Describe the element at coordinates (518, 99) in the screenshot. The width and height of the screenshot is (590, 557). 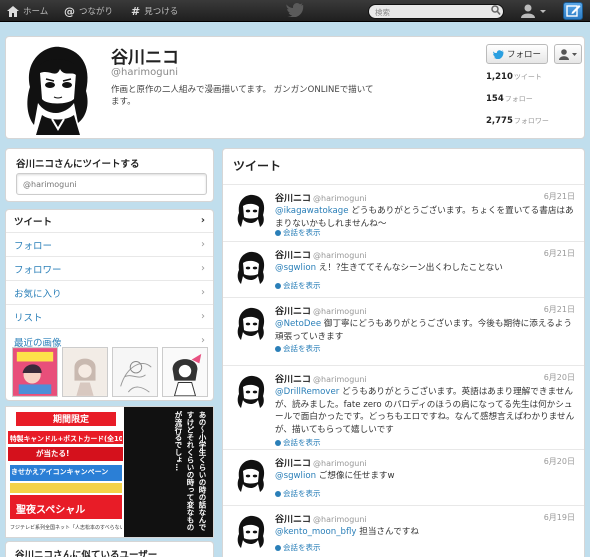
I see `stat-following-label: フォロー` at that location.